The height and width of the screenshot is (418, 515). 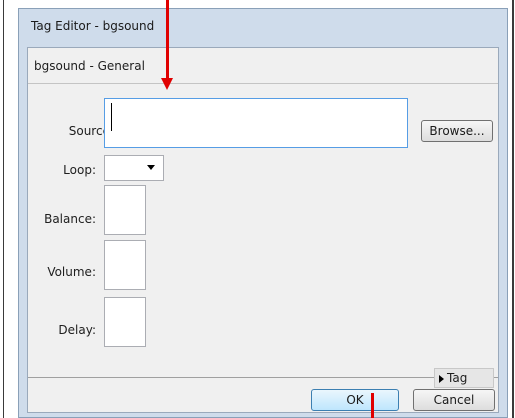 What do you see at coordinates (89, 66) in the screenshot?
I see `section-title: bgsound - General` at bounding box center [89, 66].